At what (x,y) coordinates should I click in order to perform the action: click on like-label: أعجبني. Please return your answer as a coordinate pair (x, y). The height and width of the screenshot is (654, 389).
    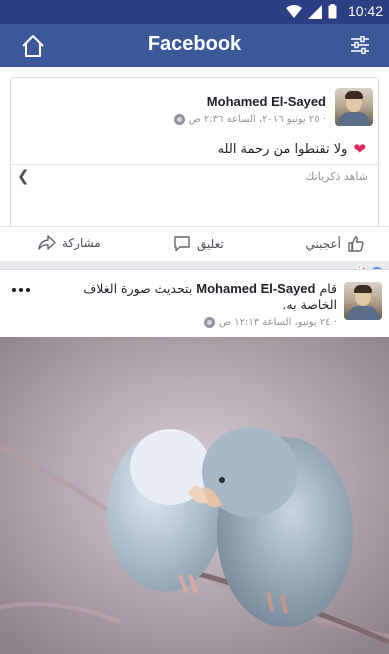
    Looking at the image, I should click on (323, 244).